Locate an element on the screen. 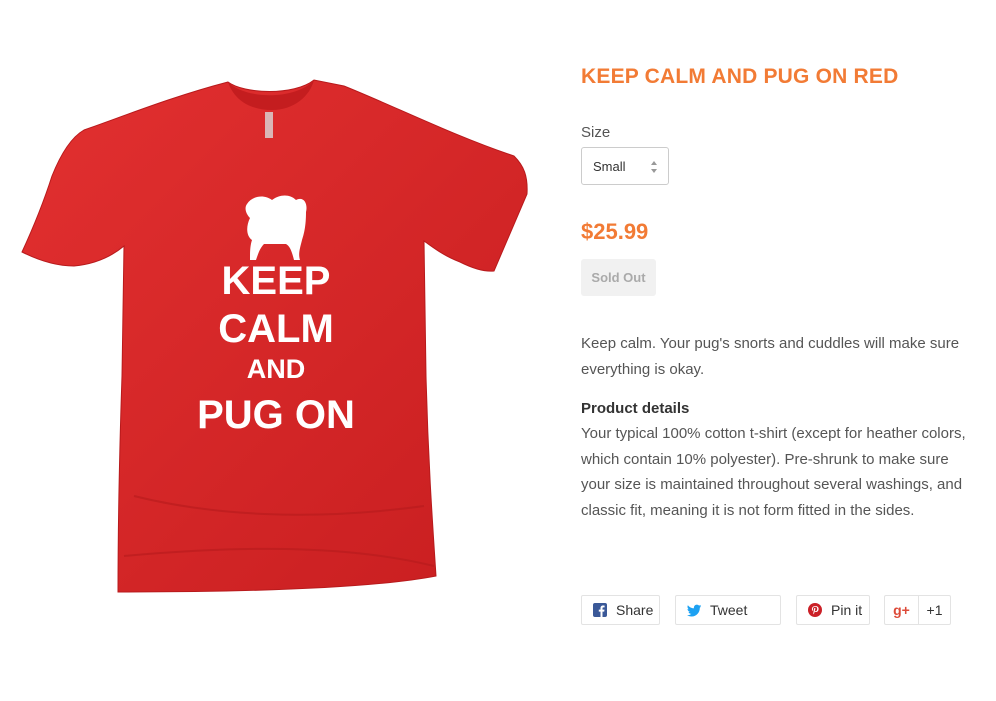  twitter-icon is located at coordinates (694, 610).